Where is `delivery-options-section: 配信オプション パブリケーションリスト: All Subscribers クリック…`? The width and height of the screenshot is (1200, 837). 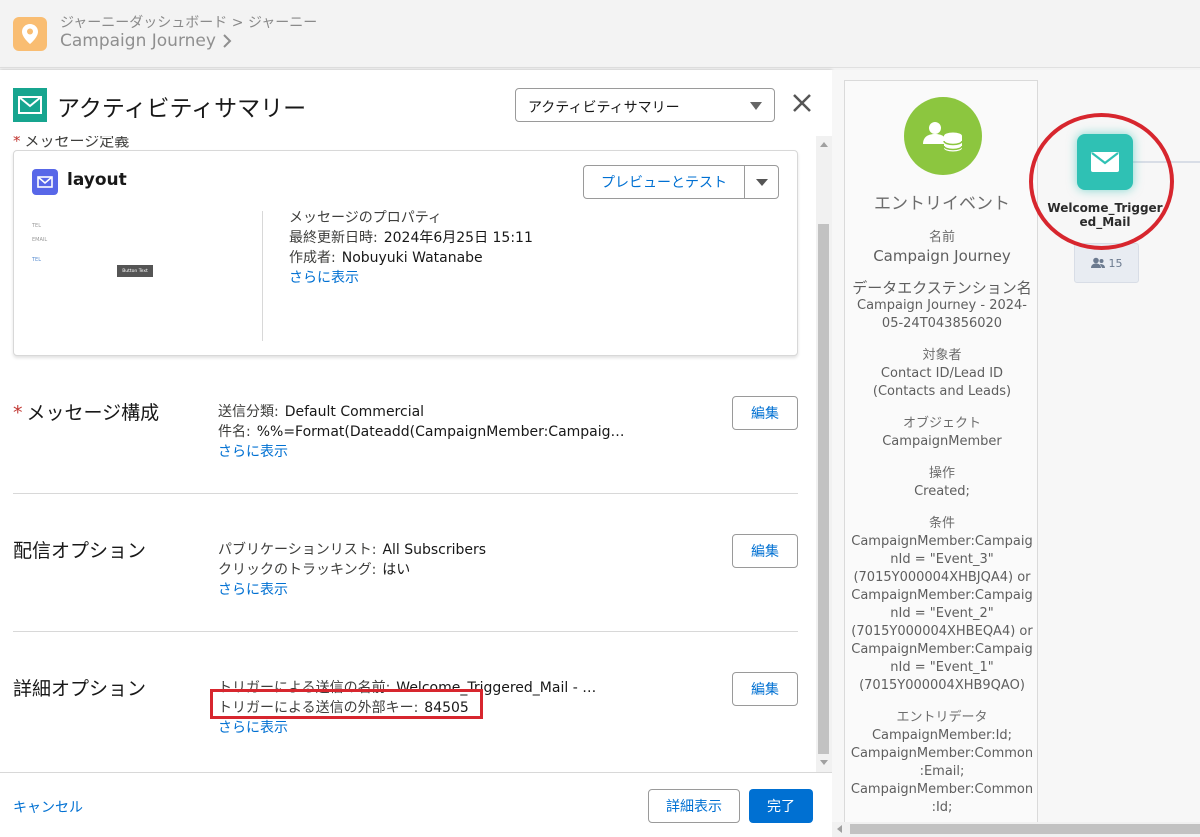
delivery-options-section: 配信オプション パブリケーションリスト: All Subscribers クリック… is located at coordinates (405, 604).